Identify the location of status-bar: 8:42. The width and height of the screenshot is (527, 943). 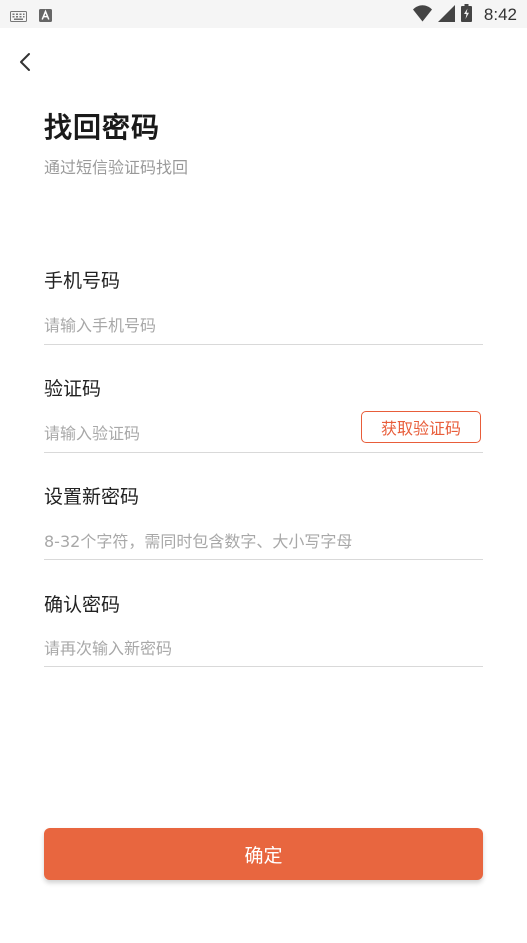
(263, 14).